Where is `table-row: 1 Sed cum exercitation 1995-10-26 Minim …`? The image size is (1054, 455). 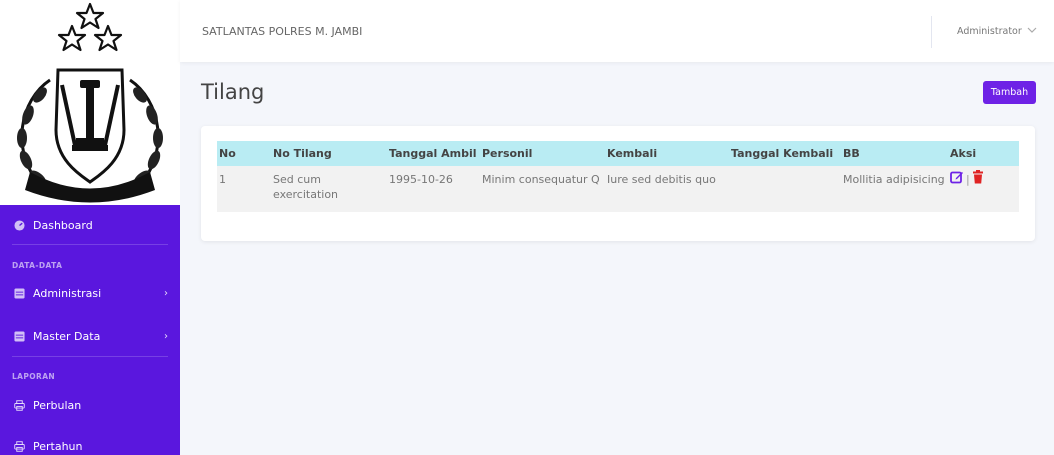 table-row: 1 Sed cum exercitation 1995-10-26 Minim … is located at coordinates (618, 189).